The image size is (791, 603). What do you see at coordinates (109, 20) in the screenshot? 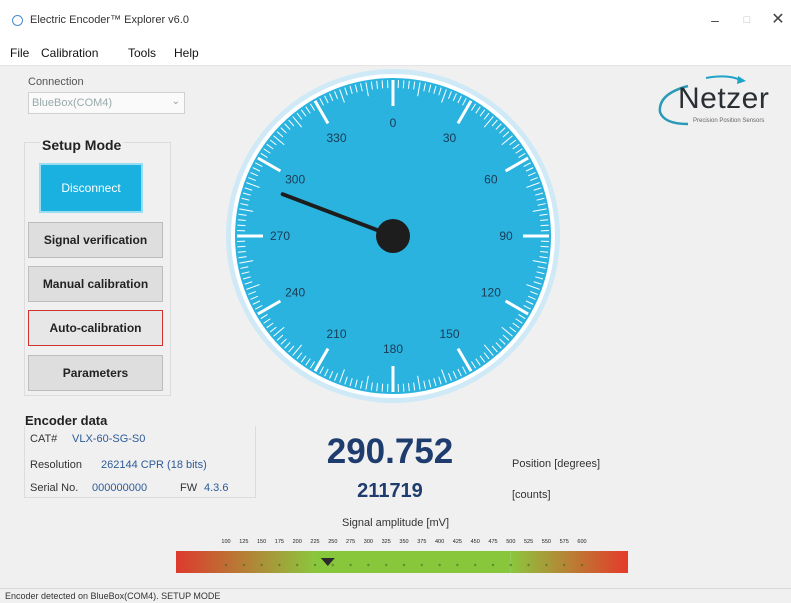
I see `window-title: Electric Encoder™ Explorer v6.0` at bounding box center [109, 20].